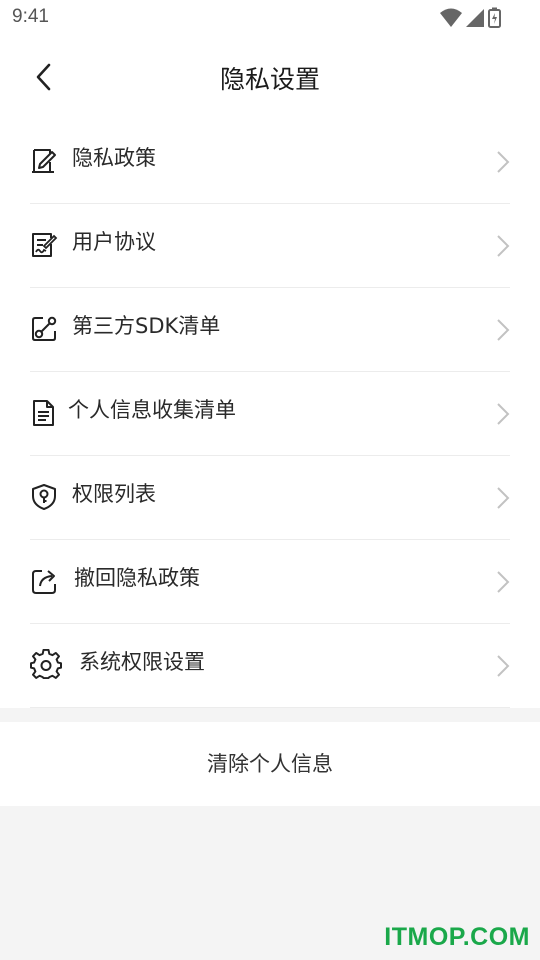  What do you see at coordinates (475, 18) in the screenshot?
I see `cell-signal-icon` at bounding box center [475, 18].